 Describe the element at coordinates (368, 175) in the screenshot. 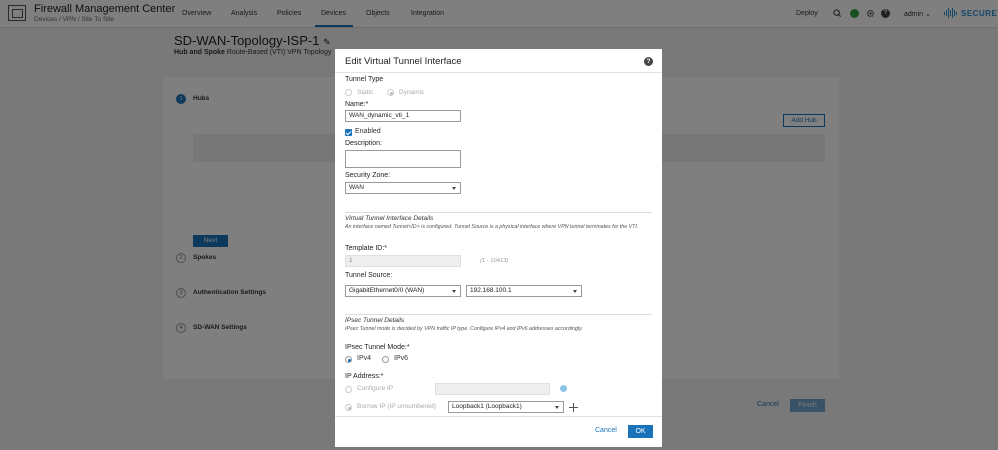

I see `security-zone-label: Security Zone:` at that location.